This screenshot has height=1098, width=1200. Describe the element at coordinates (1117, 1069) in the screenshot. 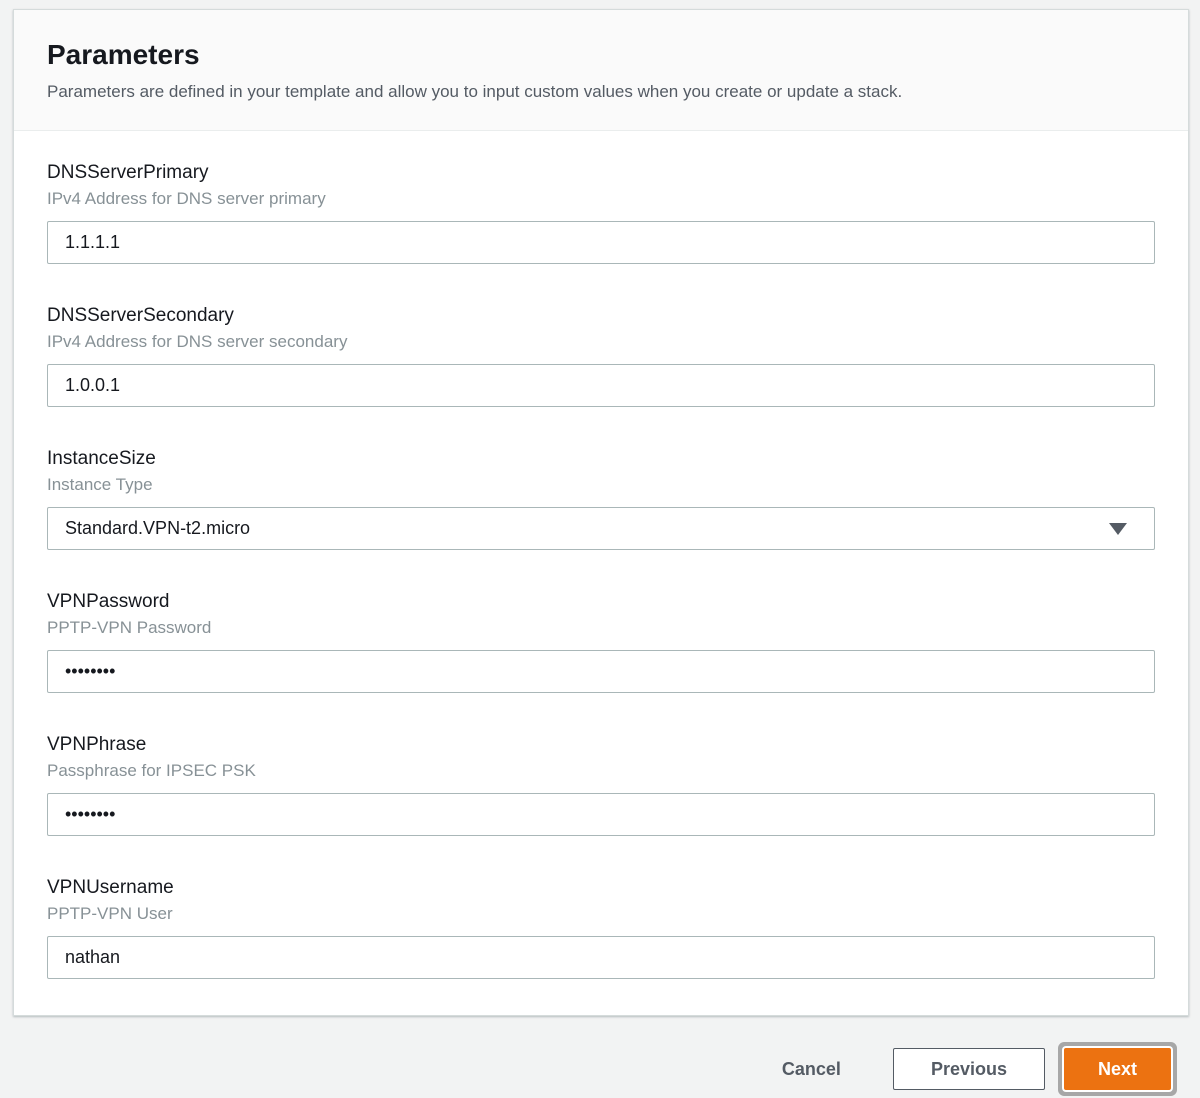

I see `next-button: Next` at that location.